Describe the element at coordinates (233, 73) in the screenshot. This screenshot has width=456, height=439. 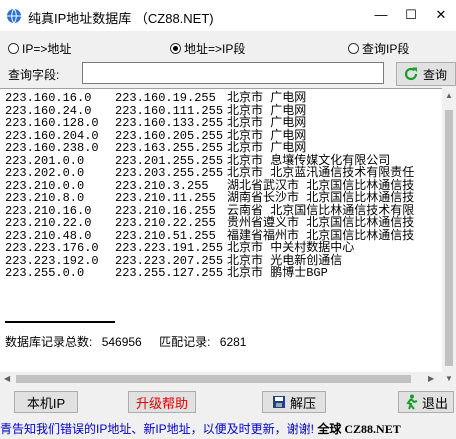
I see `query-input` at that location.